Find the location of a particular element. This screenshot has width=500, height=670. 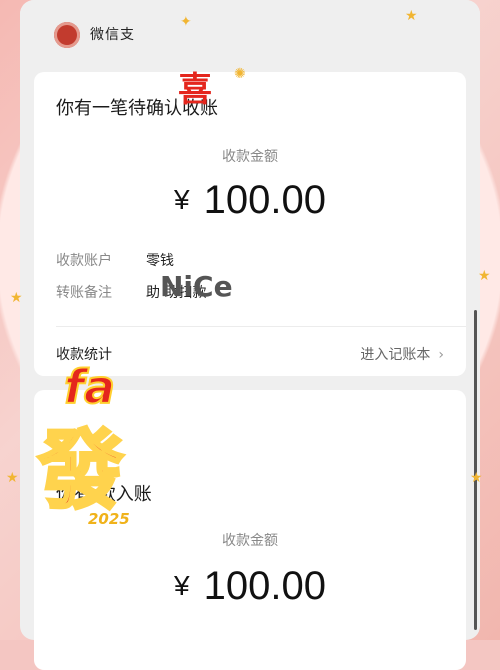

year-sticker: 2025 is located at coordinates (109, 519).